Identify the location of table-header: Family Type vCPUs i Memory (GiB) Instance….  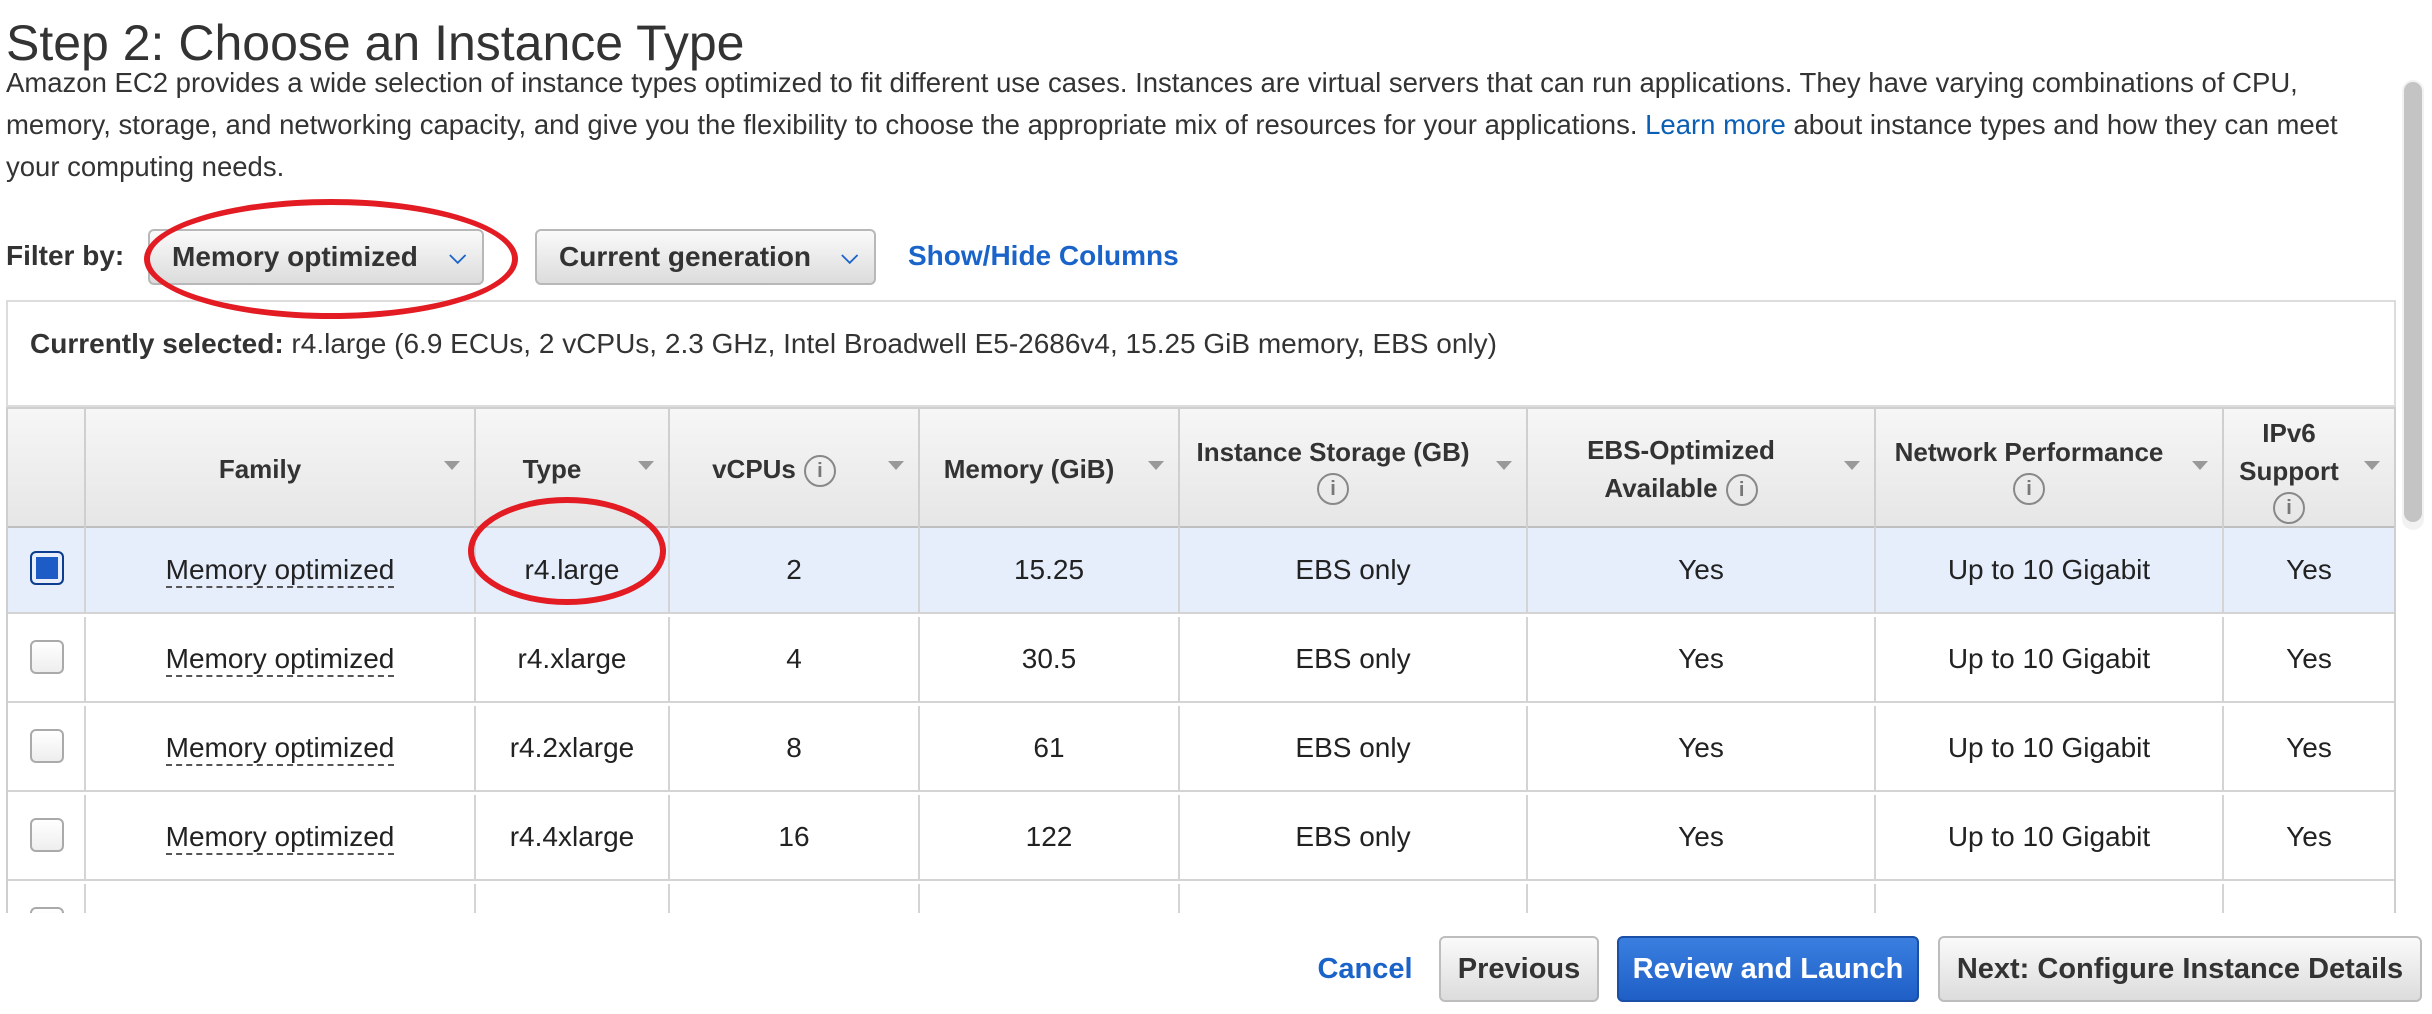
(1201, 467).